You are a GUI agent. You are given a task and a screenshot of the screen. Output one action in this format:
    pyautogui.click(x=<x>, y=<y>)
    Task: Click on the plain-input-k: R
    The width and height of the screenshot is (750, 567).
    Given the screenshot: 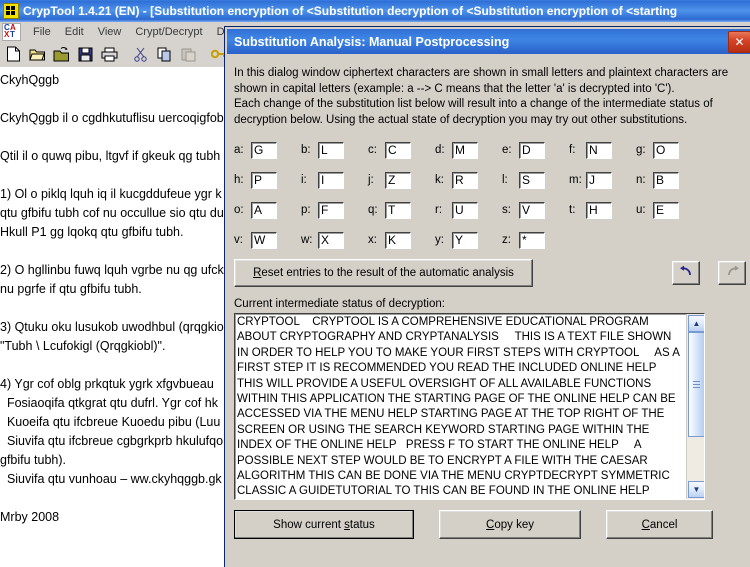 What is the action you would take?
    pyautogui.click(x=465, y=180)
    